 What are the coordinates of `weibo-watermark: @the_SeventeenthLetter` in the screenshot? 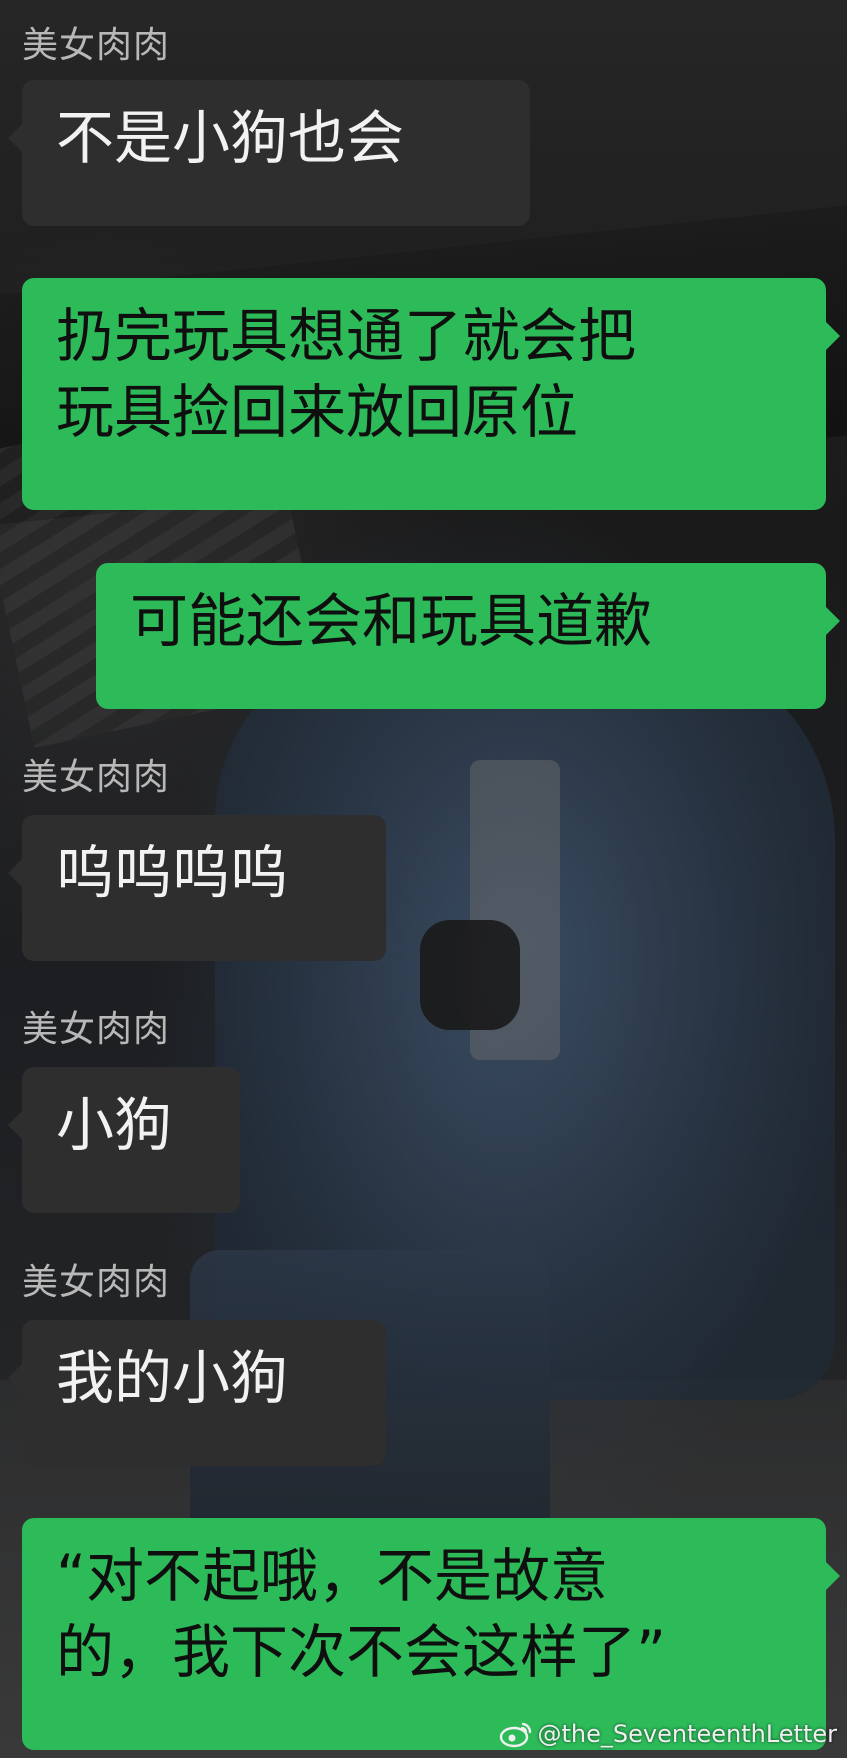 It's located at (668, 1734).